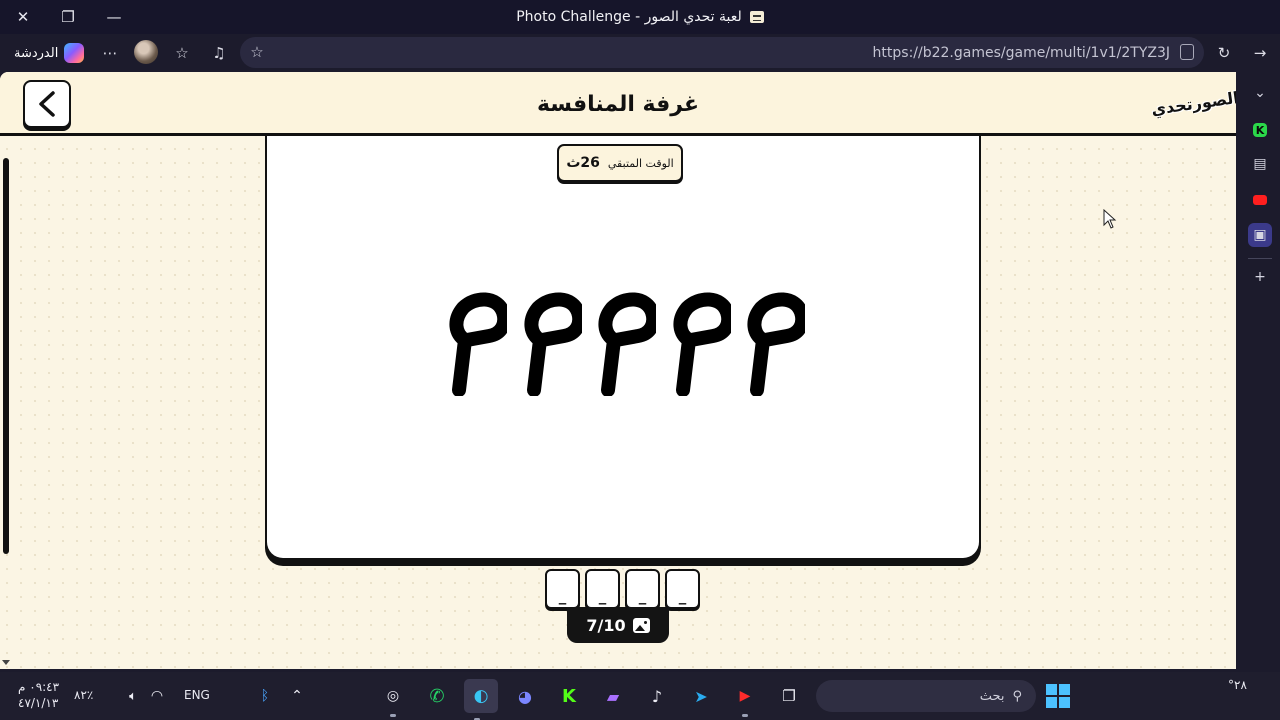 This screenshot has width=1280, height=720. I want to click on media-control-icon: ♫, so click(219, 53).